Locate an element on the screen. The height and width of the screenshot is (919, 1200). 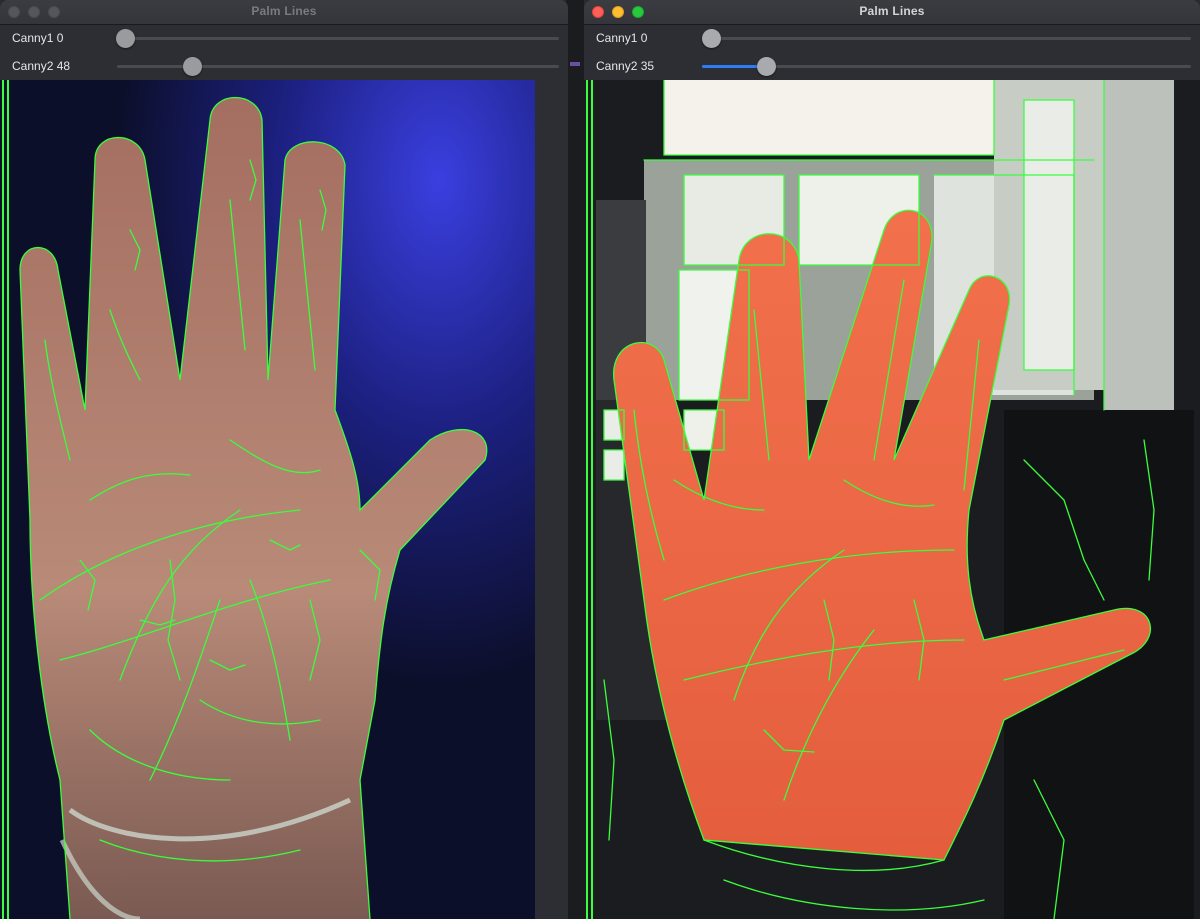
trackbar-panel: Canny1 0 Canny2 35 is located at coordinates (892, 53).